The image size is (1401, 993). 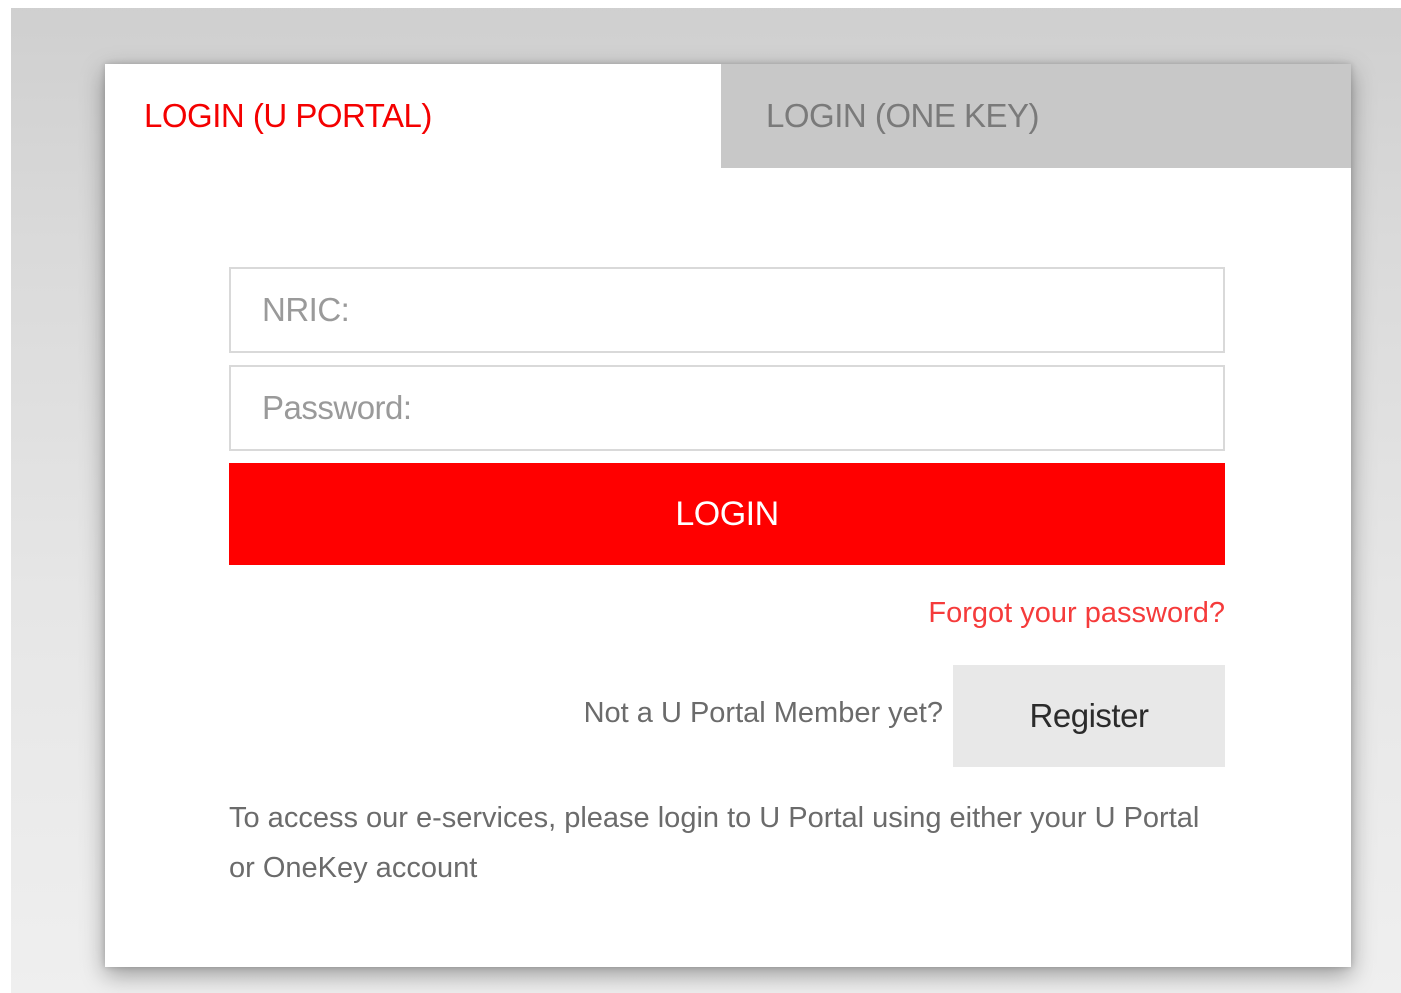 What do you see at coordinates (5, 496) in the screenshot?
I see `window-left-edge` at bounding box center [5, 496].